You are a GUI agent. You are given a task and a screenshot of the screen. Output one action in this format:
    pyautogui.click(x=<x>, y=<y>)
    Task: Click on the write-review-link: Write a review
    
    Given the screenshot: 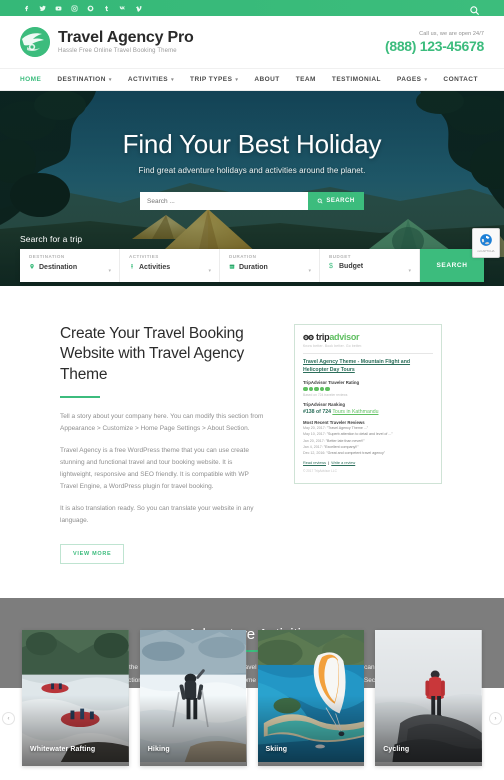 What is the action you would take?
    pyautogui.click(x=343, y=463)
    